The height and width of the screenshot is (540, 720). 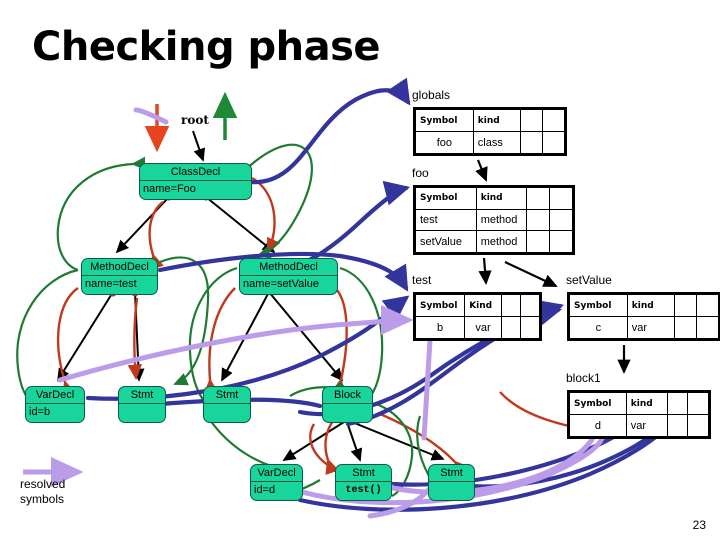 What do you see at coordinates (265, 490) in the screenshot?
I see `ast-node-vardecl-d-attr: id=d` at bounding box center [265, 490].